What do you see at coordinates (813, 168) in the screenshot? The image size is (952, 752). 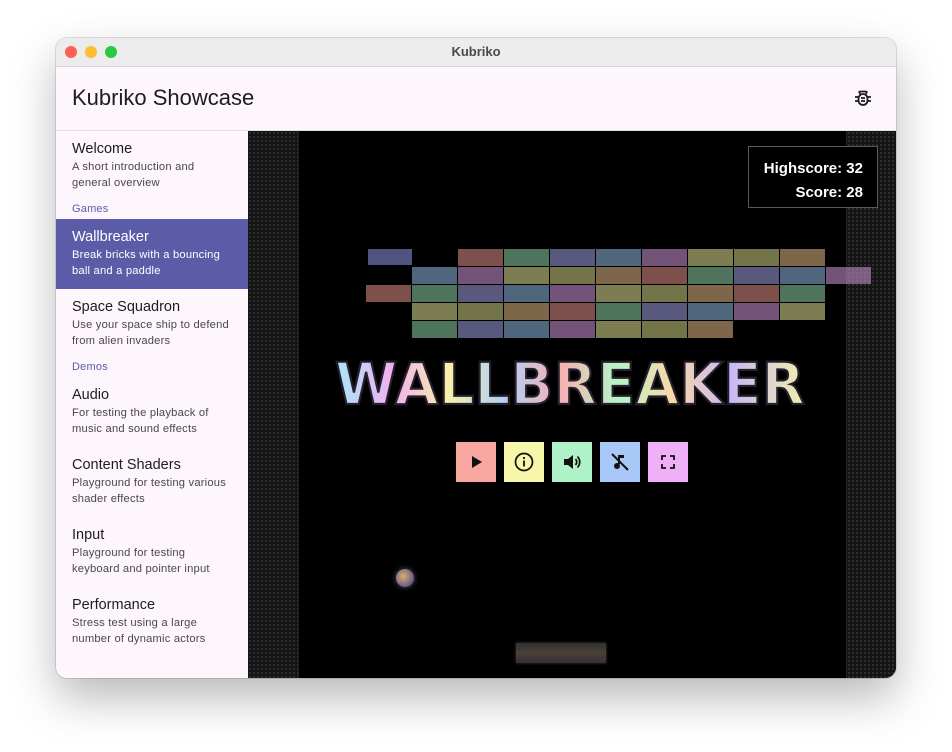 I see `highscore-label: Highscore: 32` at bounding box center [813, 168].